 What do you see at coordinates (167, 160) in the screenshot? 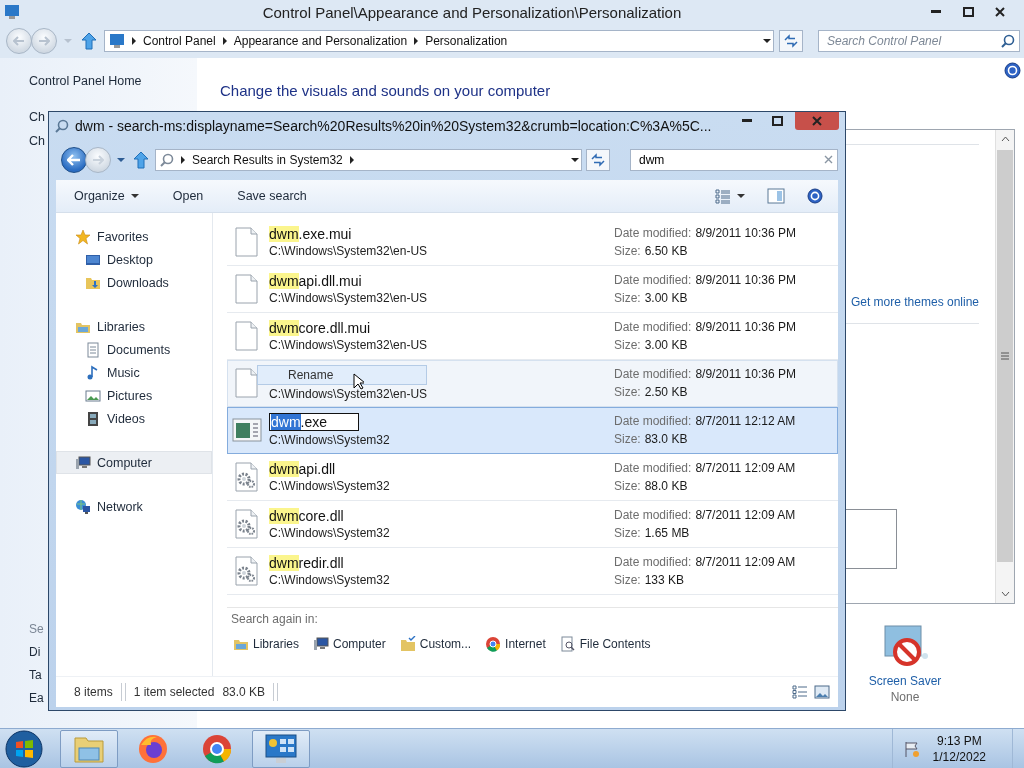
I see `search-icon` at bounding box center [167, 160].